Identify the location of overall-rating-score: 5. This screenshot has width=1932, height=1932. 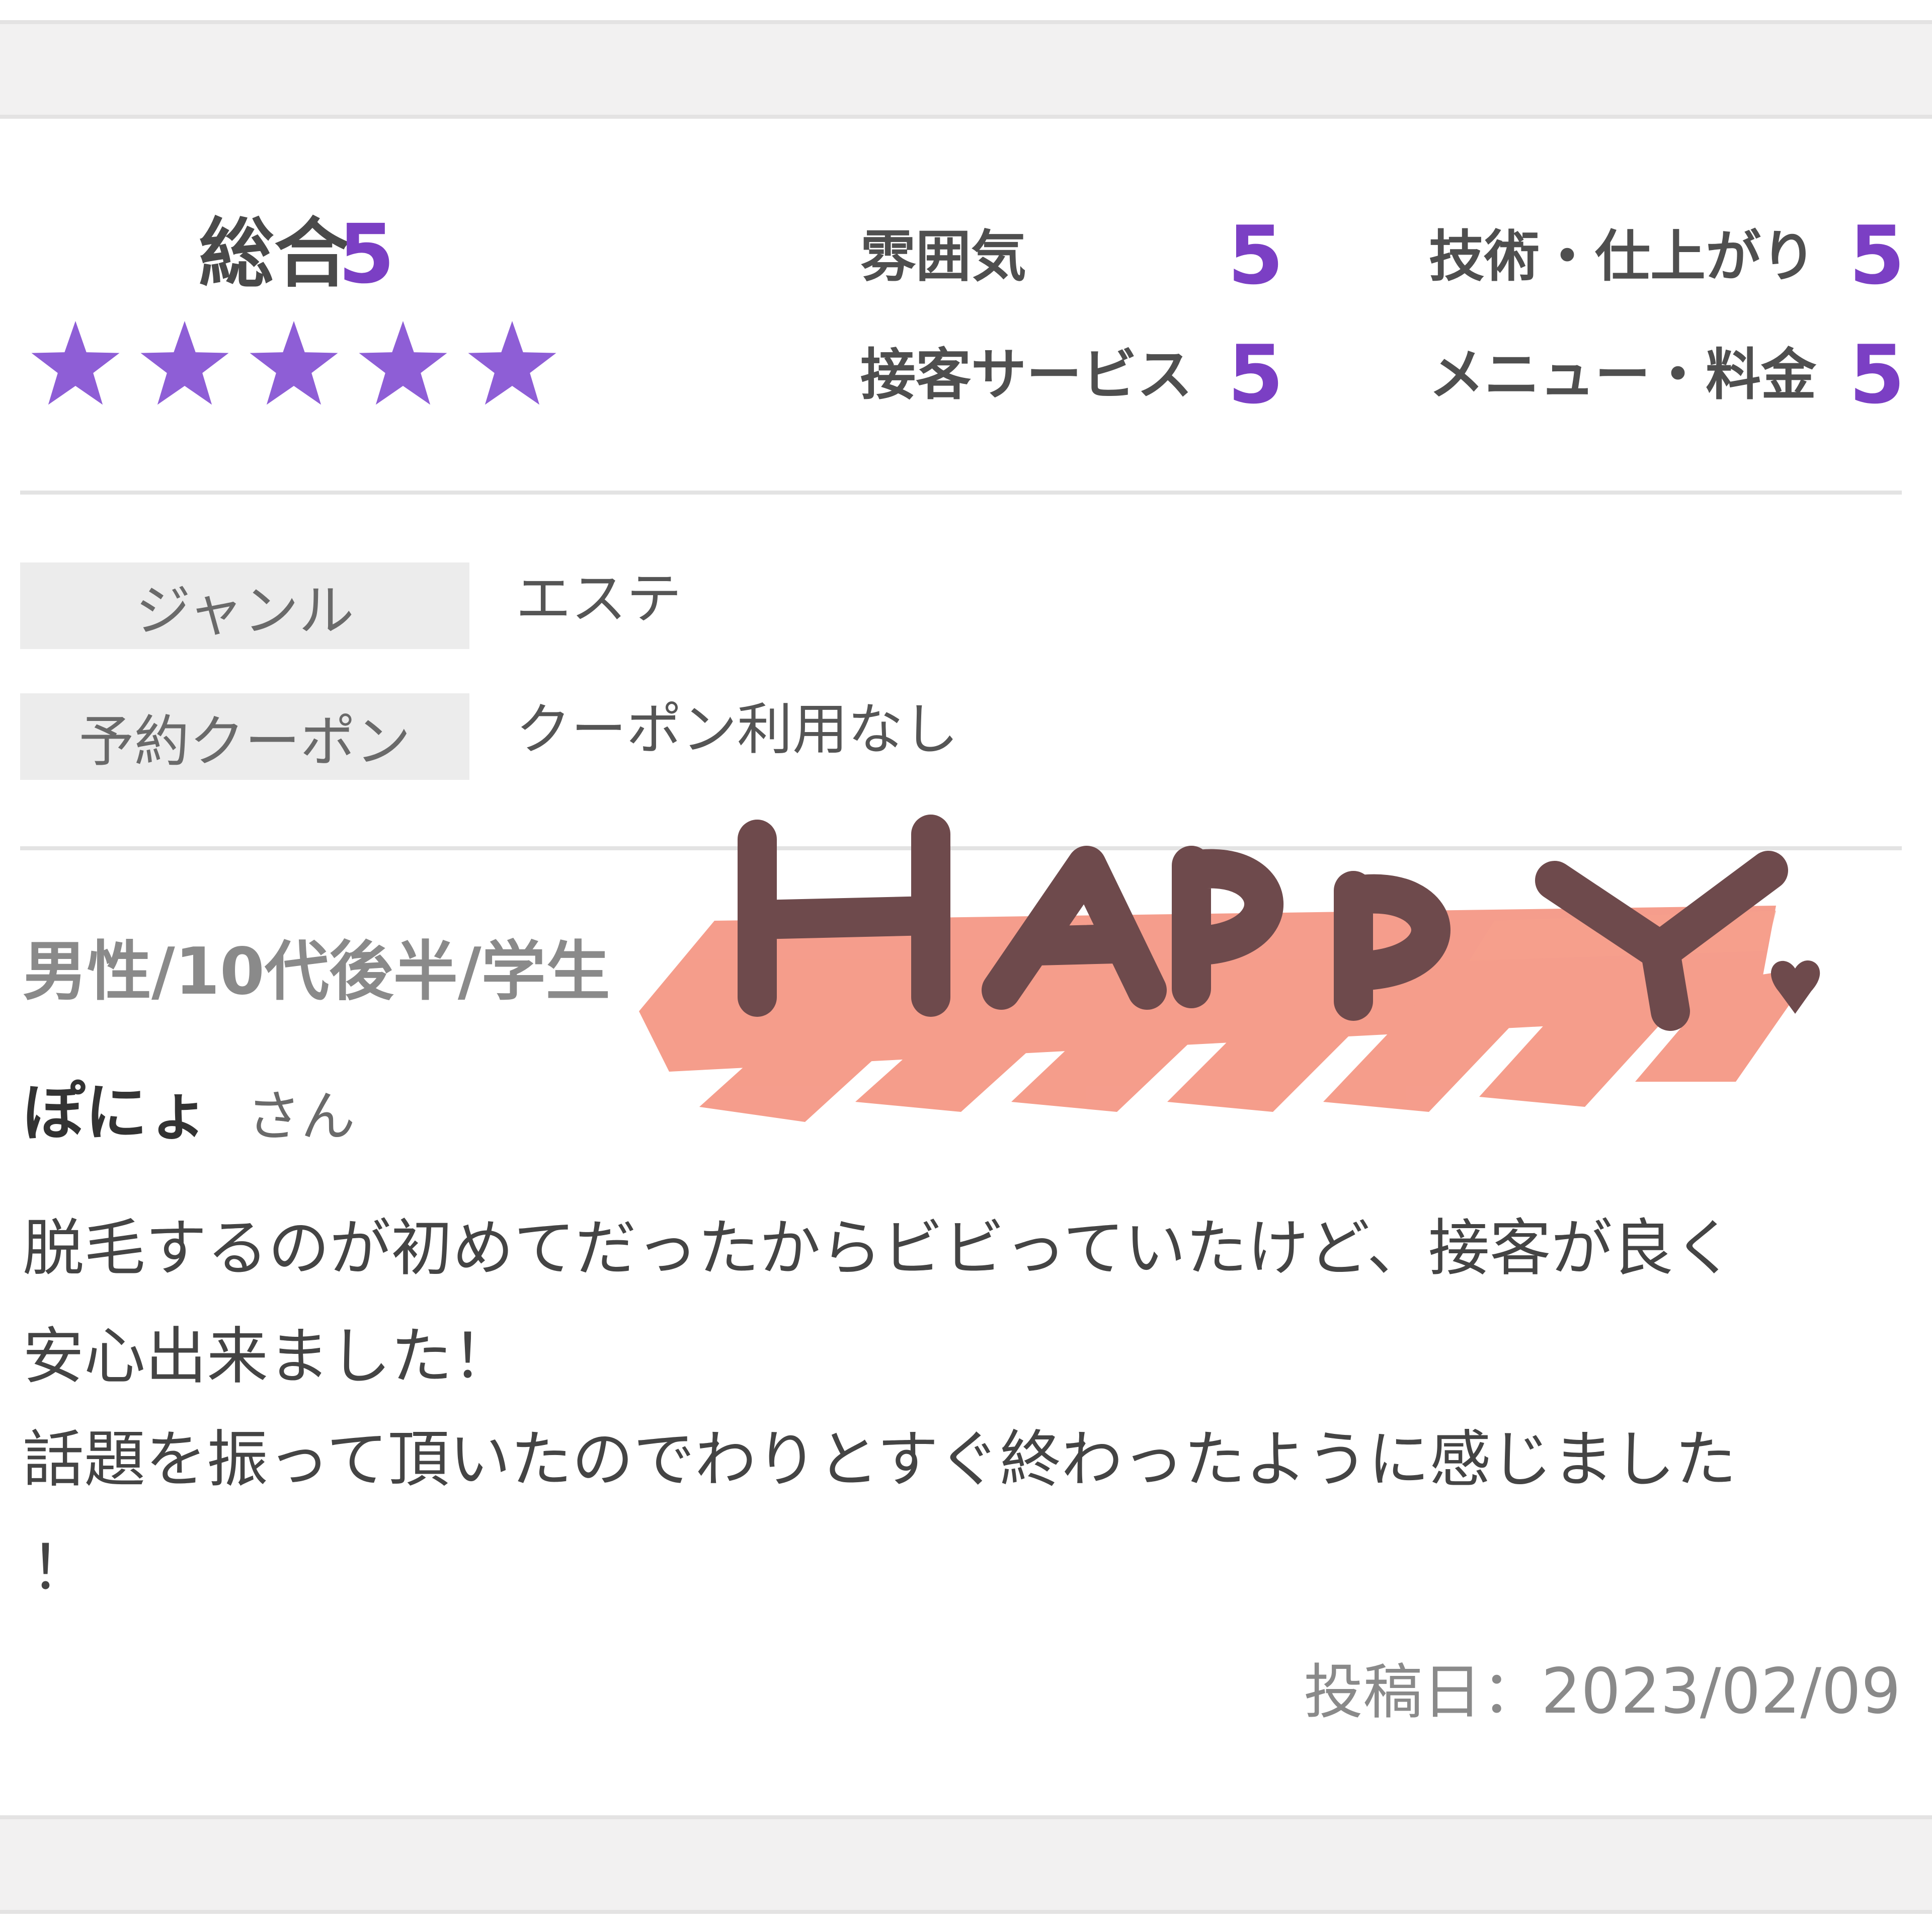
(367, 255).